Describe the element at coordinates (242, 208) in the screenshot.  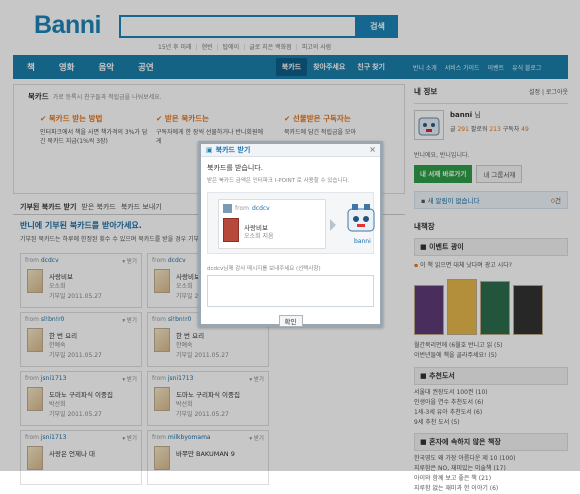
I see `from-label: from` at that location.